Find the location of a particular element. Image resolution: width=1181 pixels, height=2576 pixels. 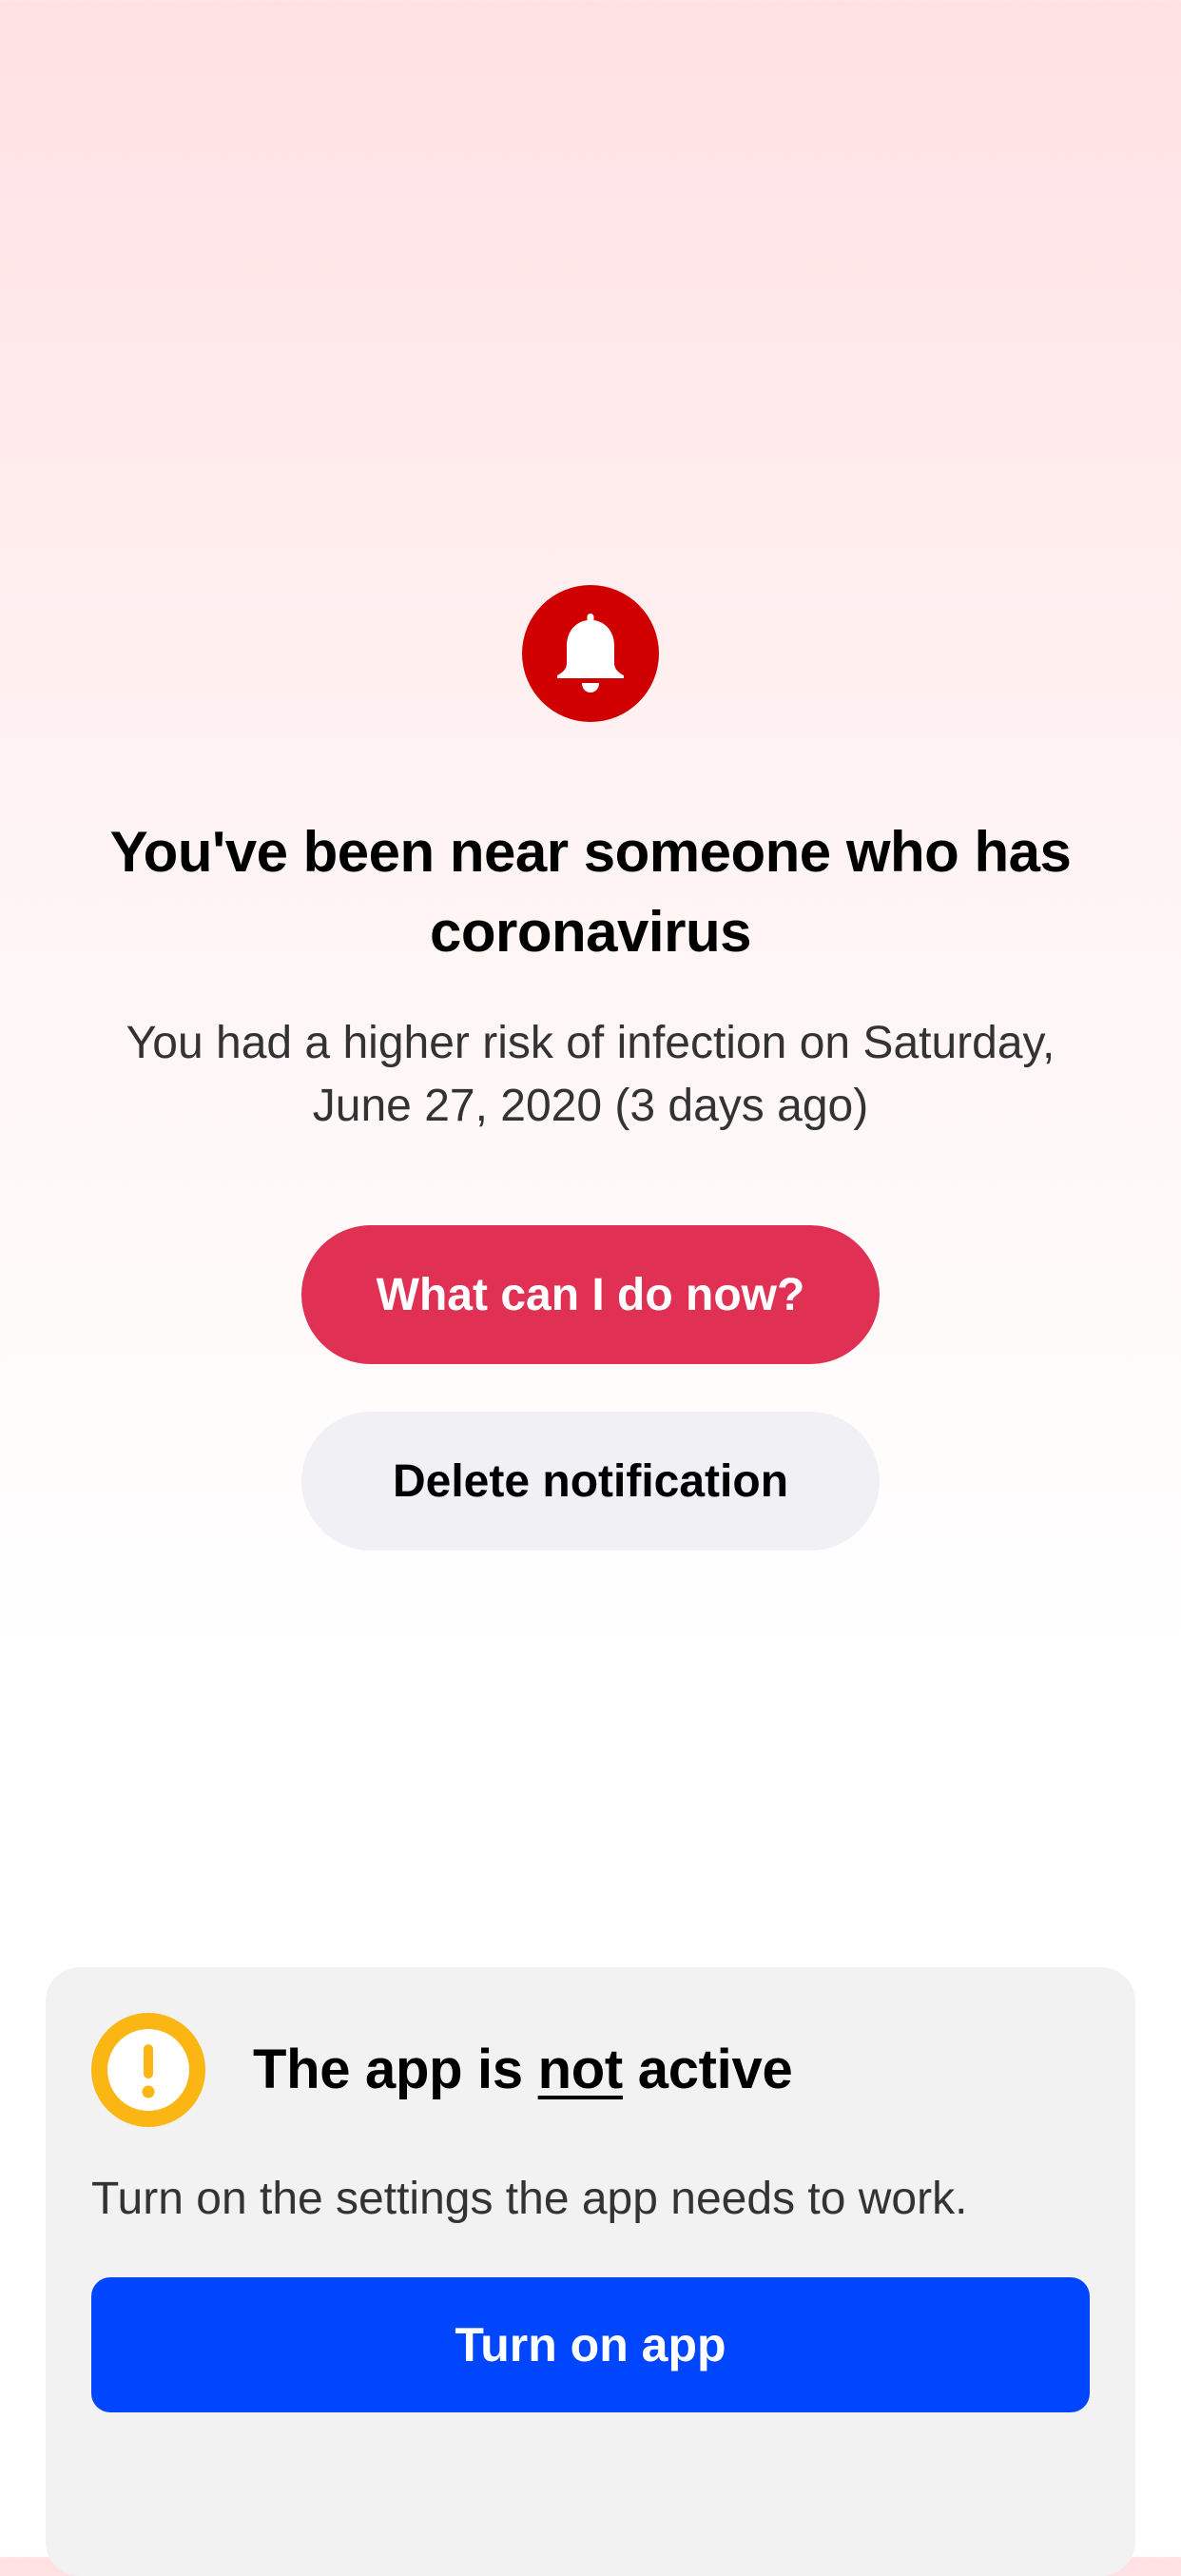

exclamation-icon-glyph is located at coordinates (148, 2071).